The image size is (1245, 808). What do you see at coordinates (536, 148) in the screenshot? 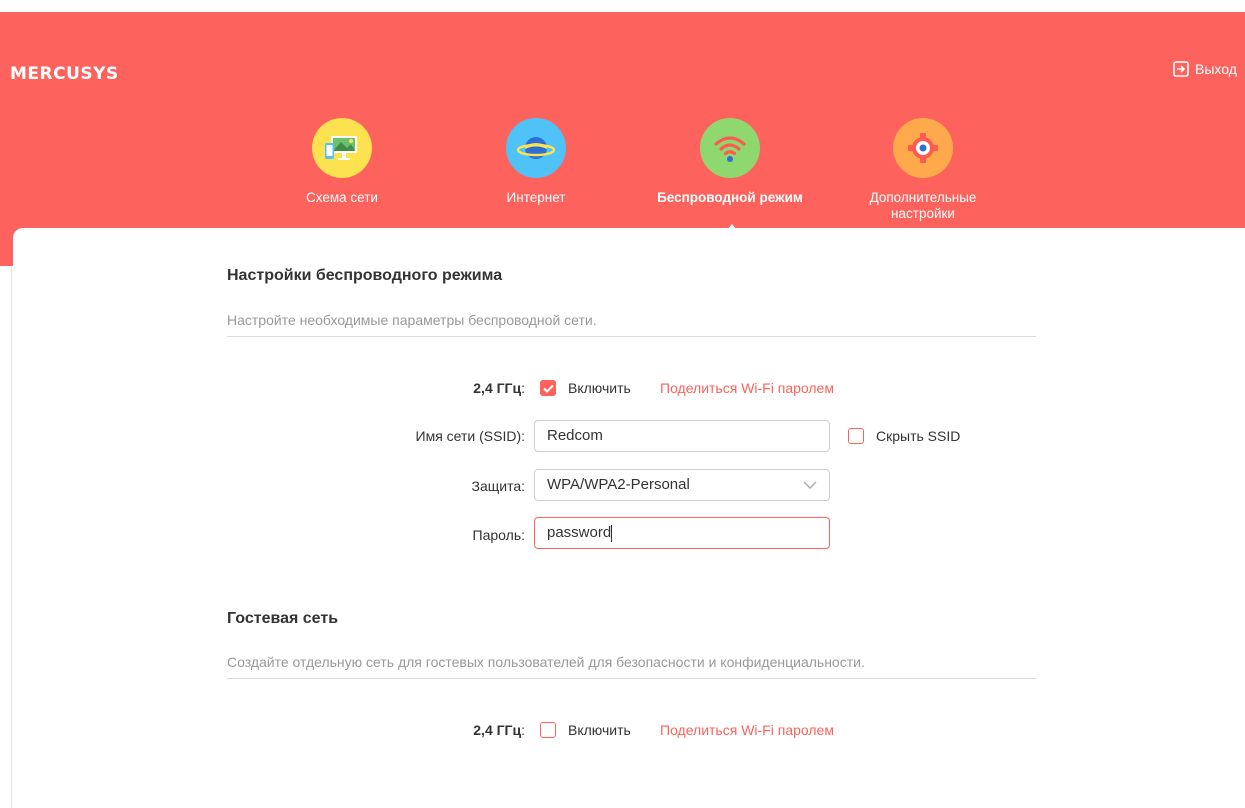
I see `globe-planet-icon` at bounding box center [536, 148].